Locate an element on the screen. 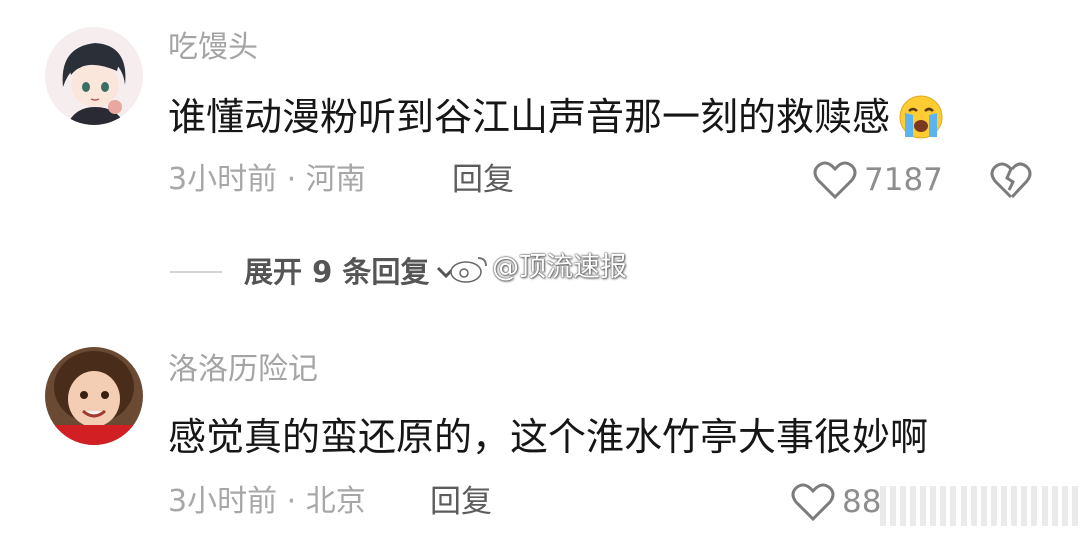  dislike-button is located at coordinates (1011, 183).